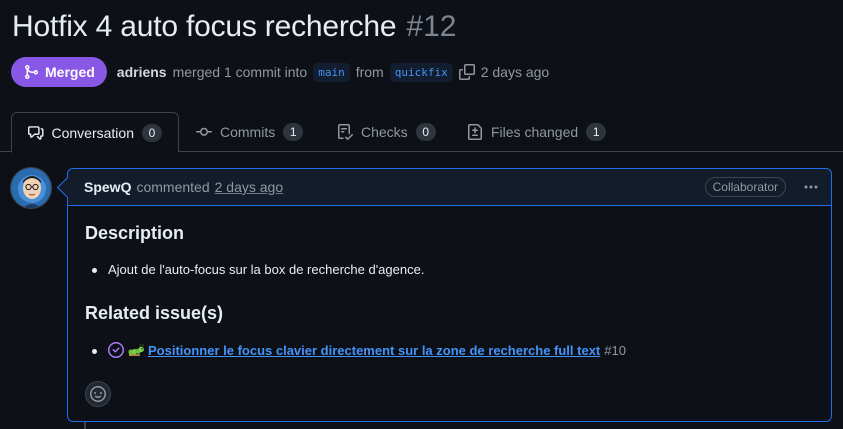  I want to click on tab-conversation-label: Conversation, so click(93, 132).